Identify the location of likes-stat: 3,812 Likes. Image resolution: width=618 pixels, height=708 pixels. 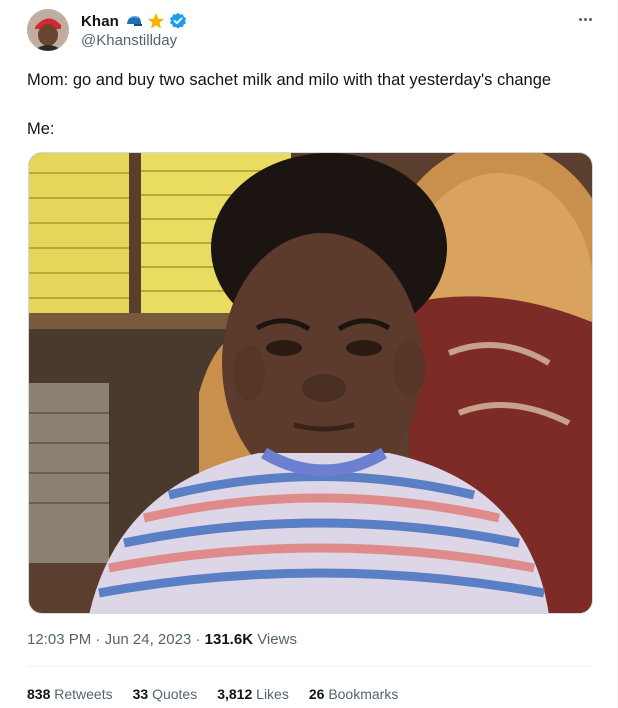
(253, 694).